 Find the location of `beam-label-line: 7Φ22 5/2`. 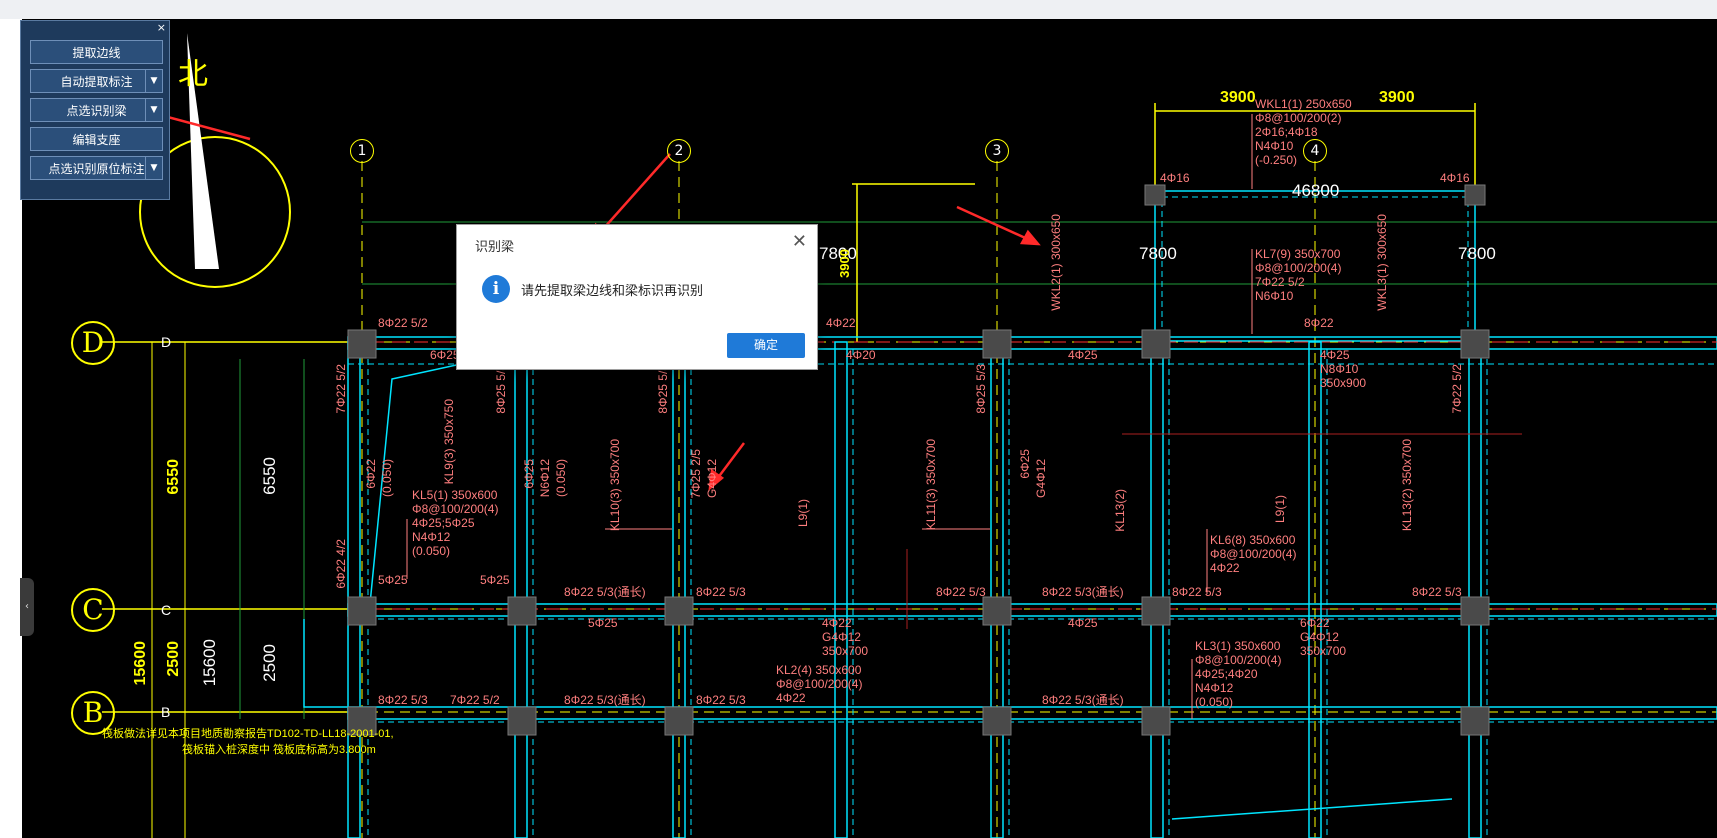

beam-label-line: 7Φ22 5/2 is located at coordinates (1280, 282).